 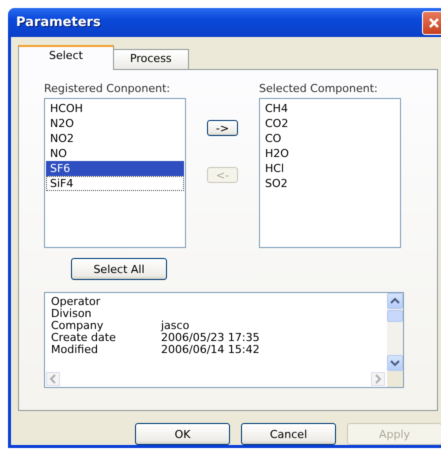 What do you see at coordinates (182, 434) in the screenshot?
I see `dialog-button: OK` at bounding box center [182, 434].